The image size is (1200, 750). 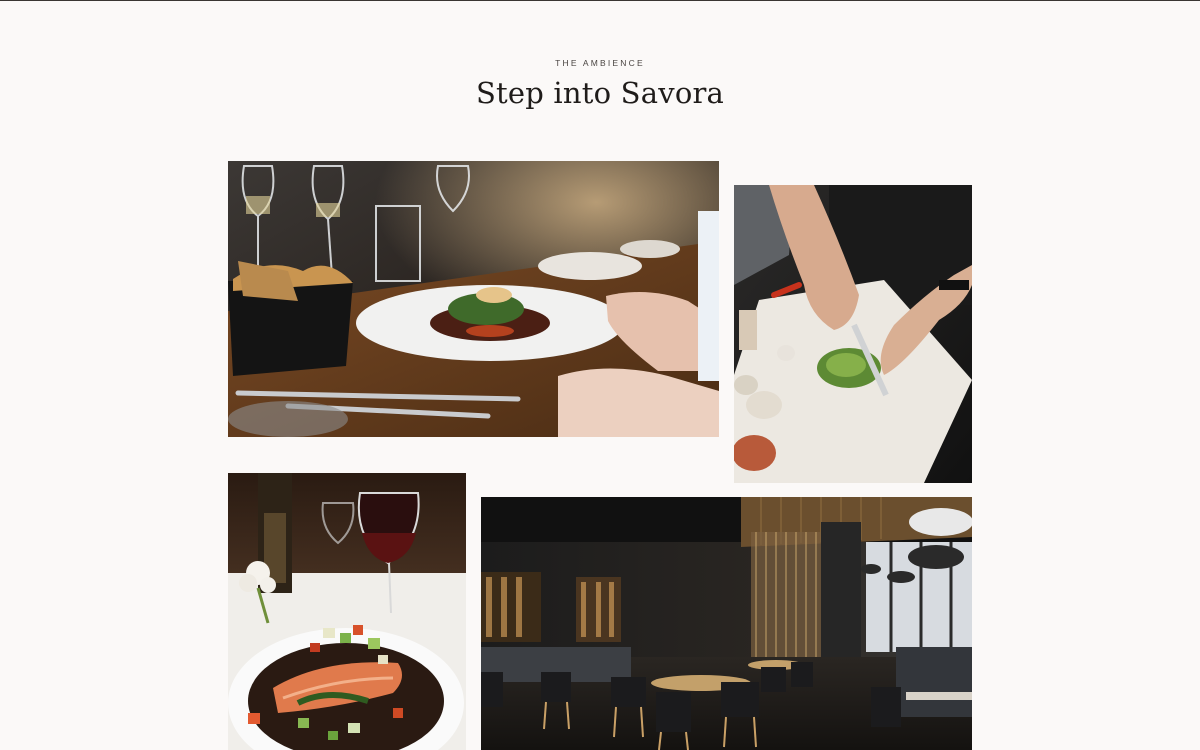 What do you see at coordinates (600, 93) in the screenshot?
I see `section-title: Step into Savora` at bounding box center [600, 93].